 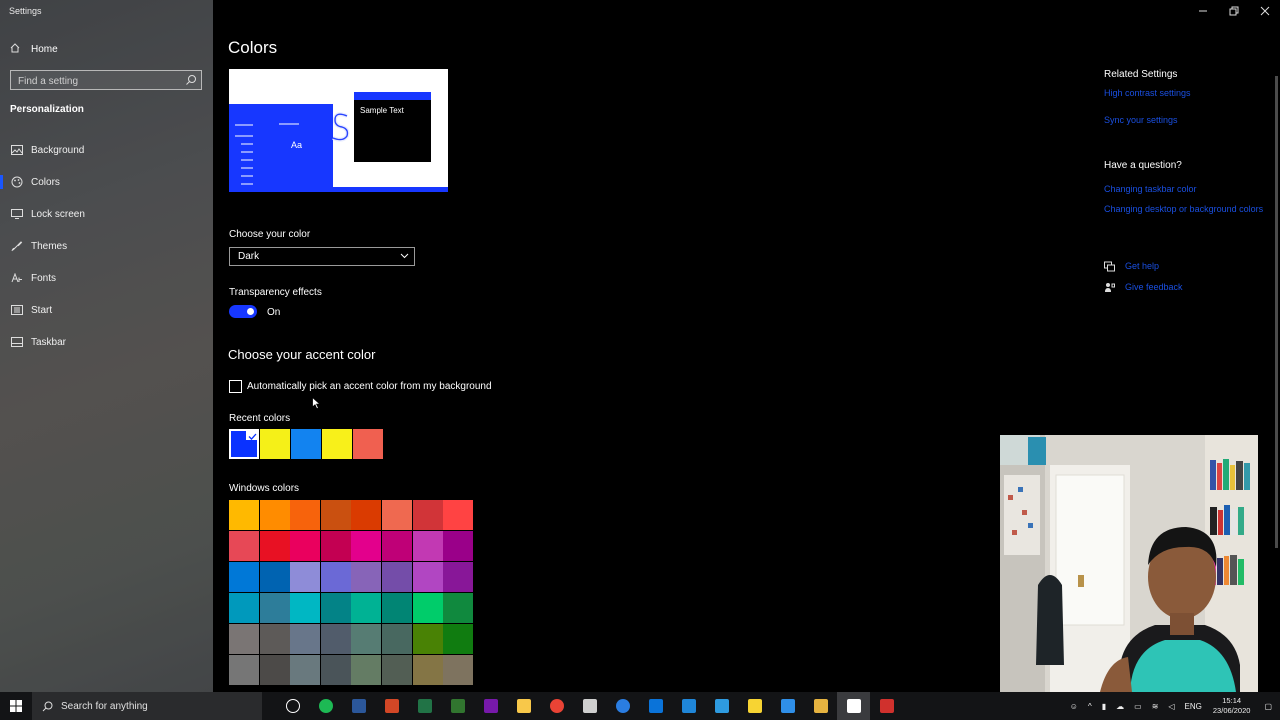 What do you see at coordinates (1104, 706) in the screenshot?
I see `microphone-icon: ▮` at bounding box center [1104, 706].